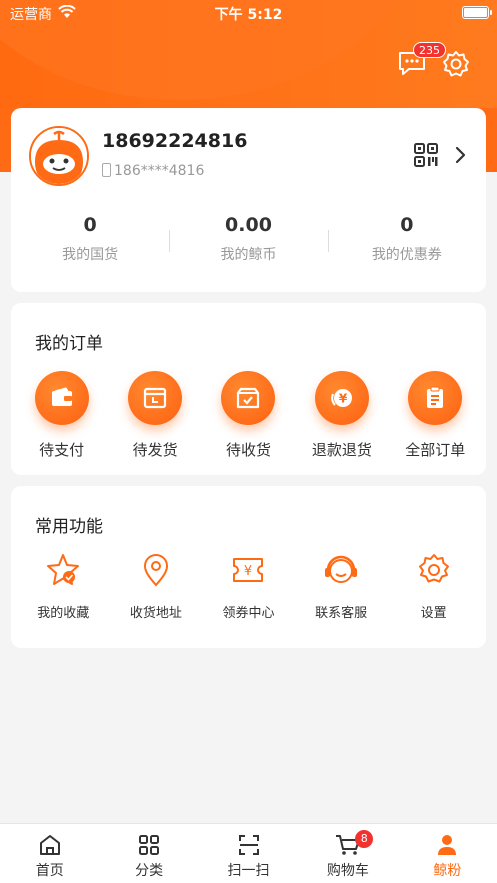 Image resolution: width=497 pixels, height=883 pixels. Describe the element at coordinates (90, 255) in the screenshot. I see `stat-label: 我的国货` at that location.